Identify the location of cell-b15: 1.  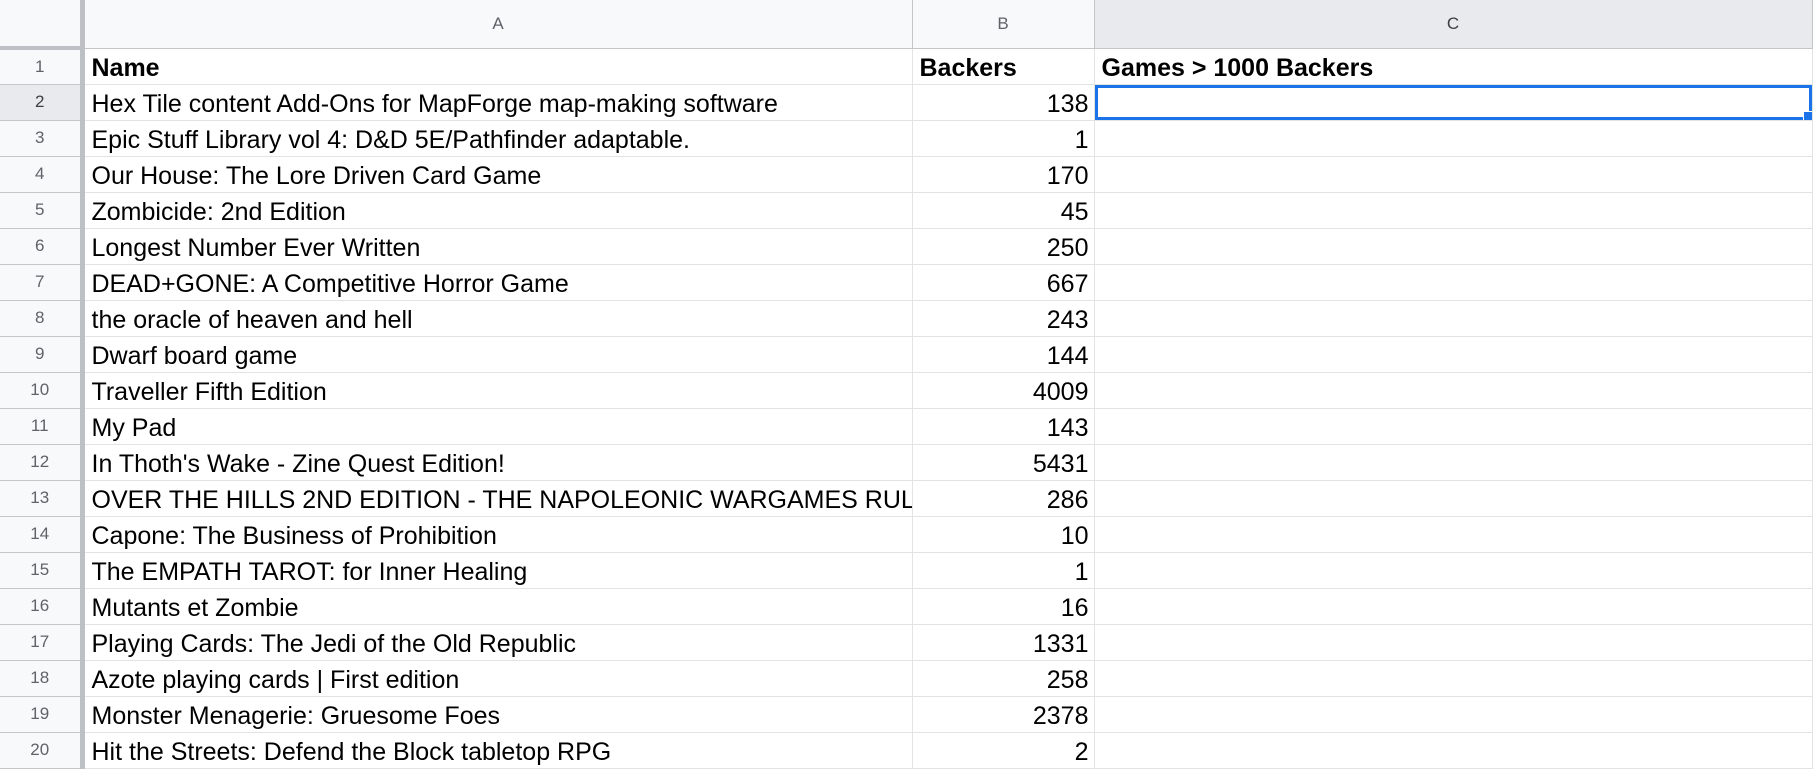
(1003, 570).